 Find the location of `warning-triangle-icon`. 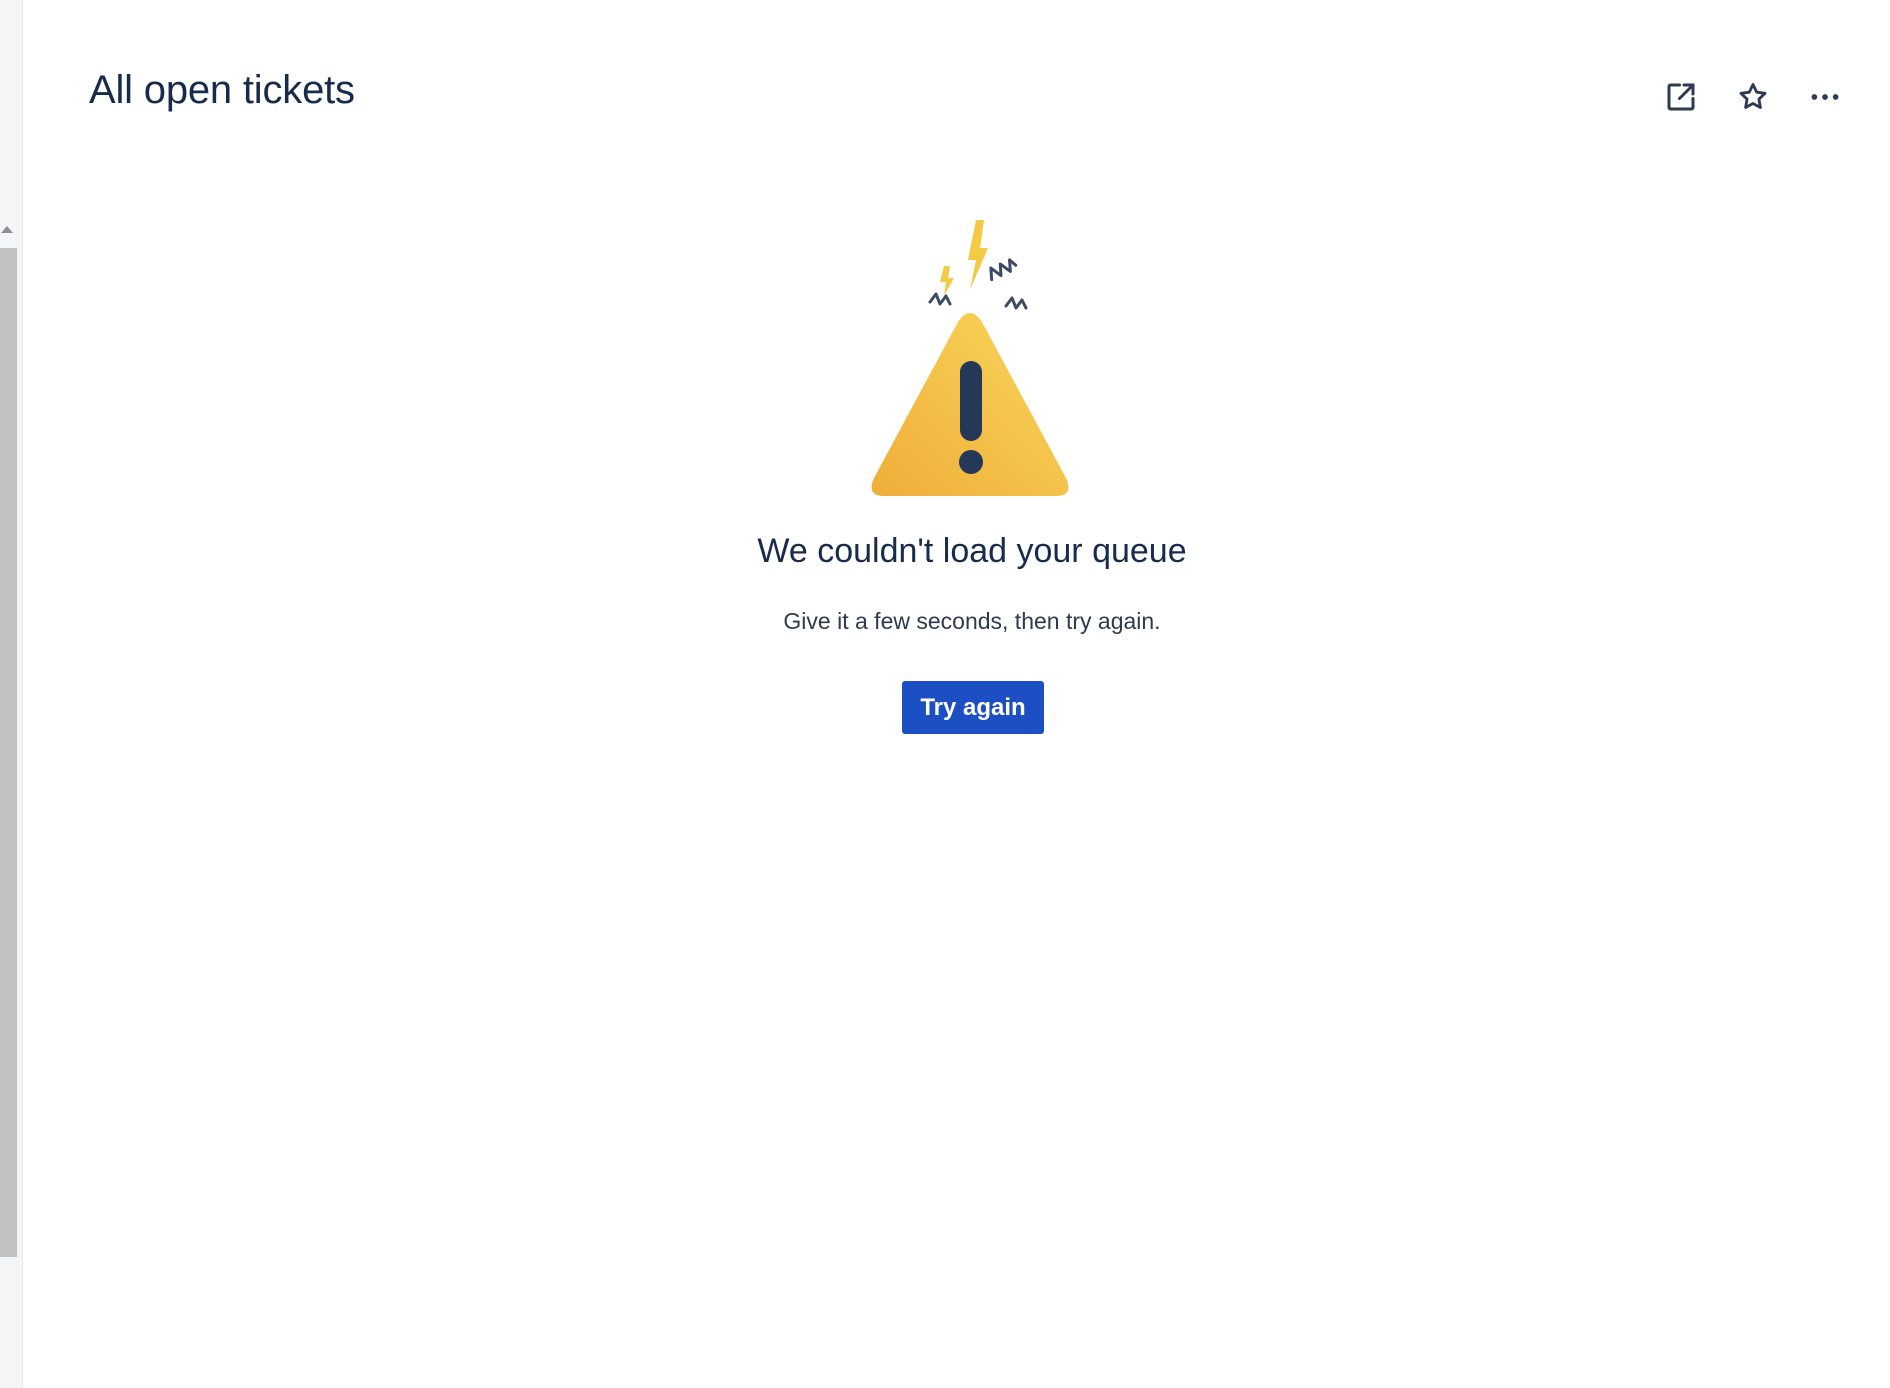

warning-triangle-icon is located at coordinates (970, 358).